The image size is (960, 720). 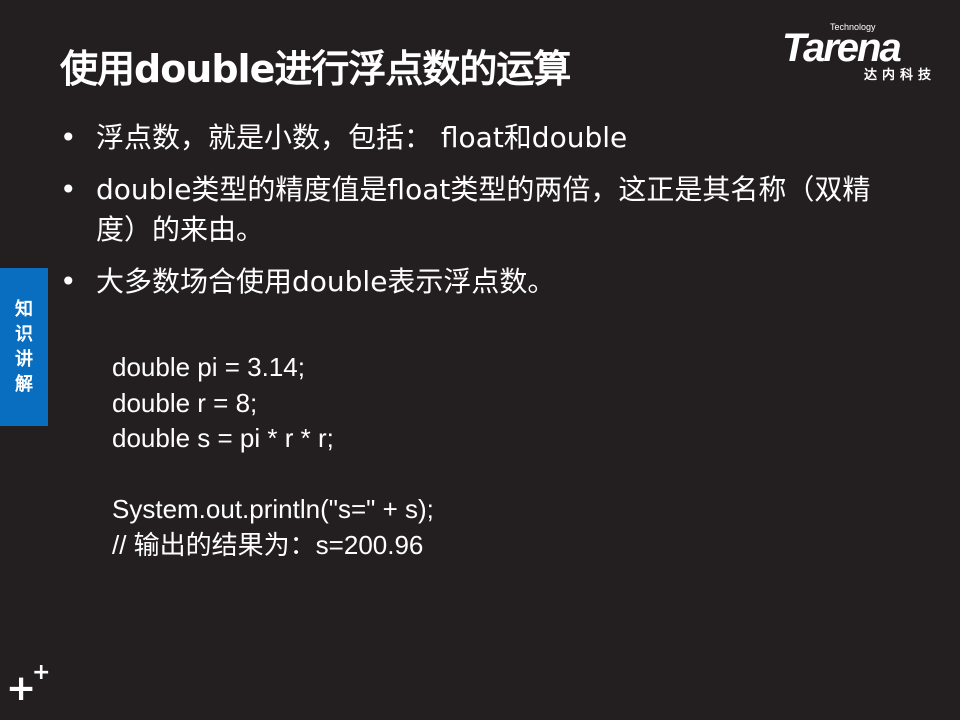 I want to click on code-line: double r = 8;, so click(x=185, y=402).